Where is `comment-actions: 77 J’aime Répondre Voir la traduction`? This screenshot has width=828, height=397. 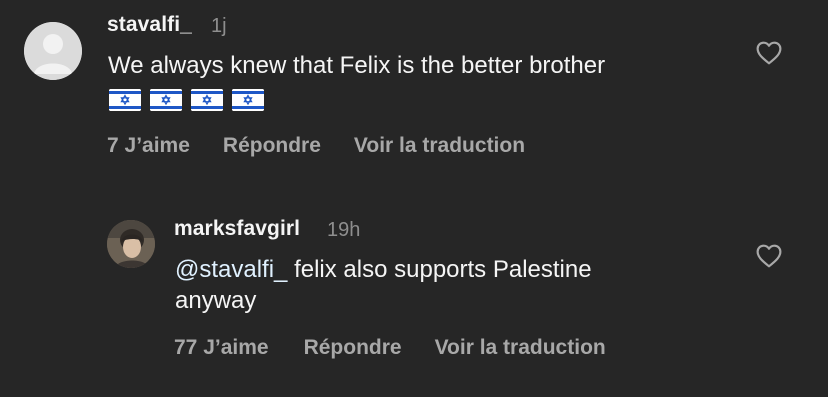
comment-actions: 77 J’aime Répondre Voir la traduction is located at coordinates (390, 348).